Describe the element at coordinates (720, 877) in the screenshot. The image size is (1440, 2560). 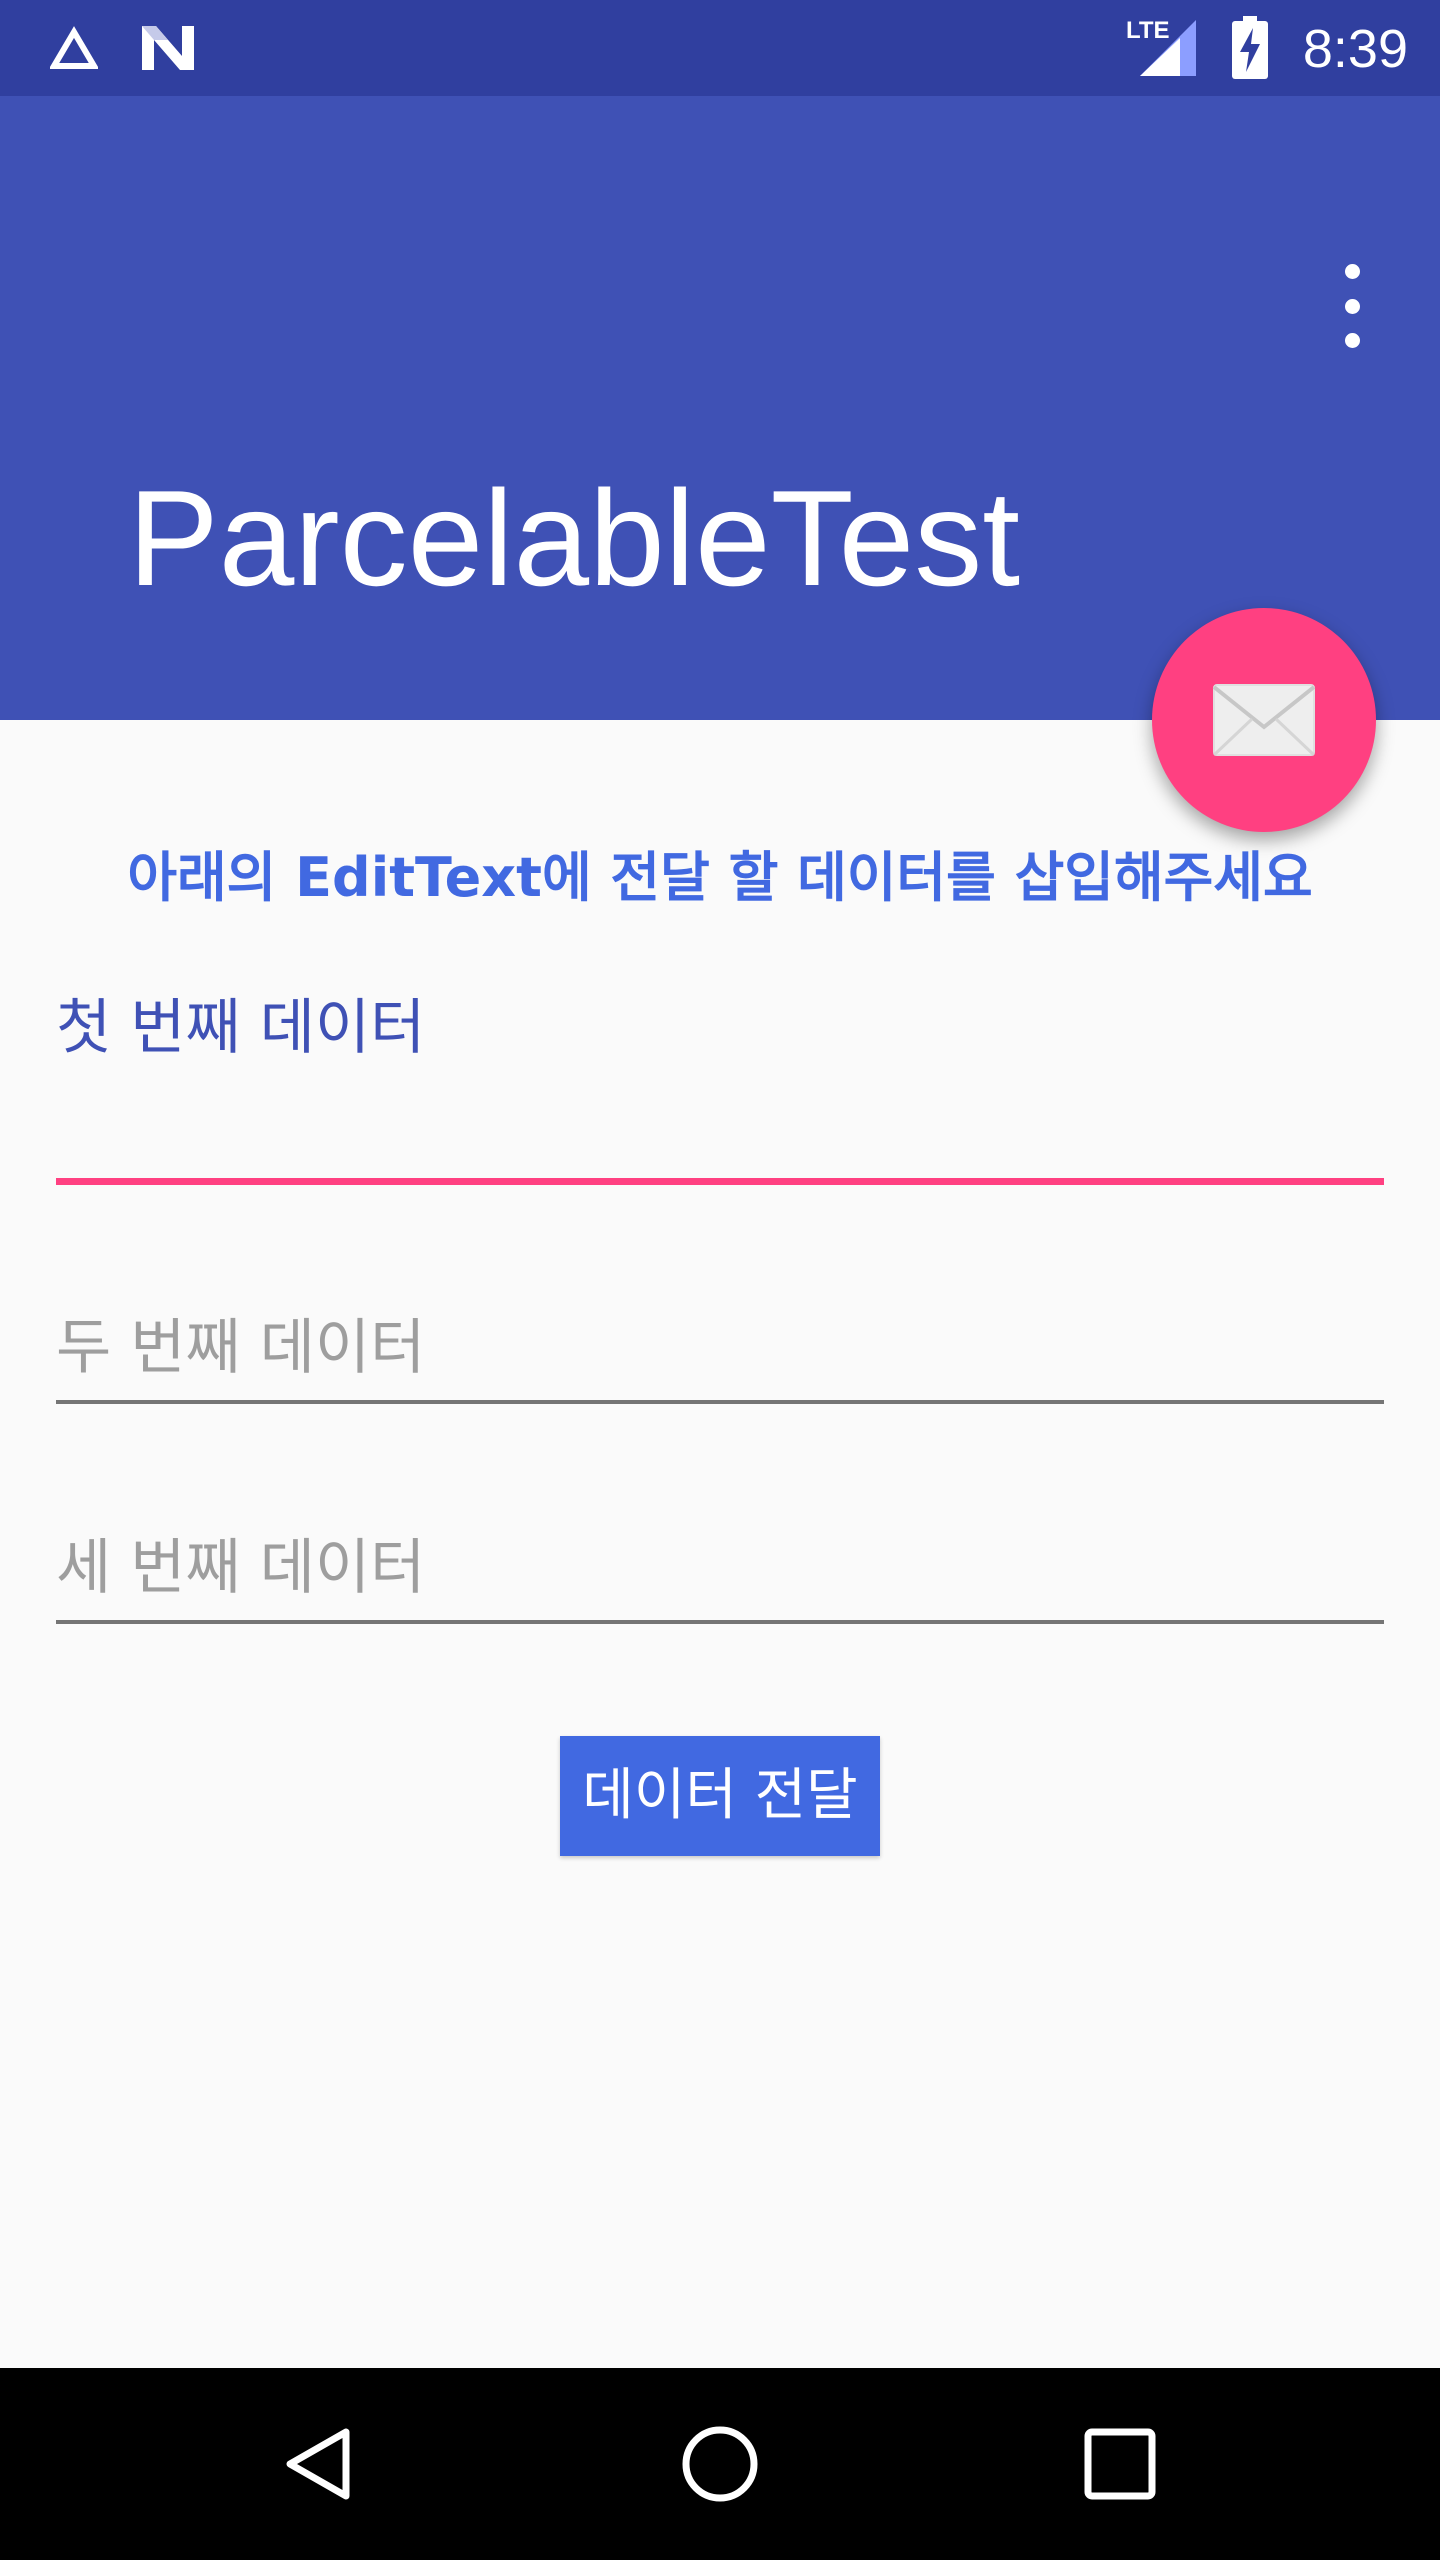
I see `instruction-text: 아래의 EditText에 전달 할 데이터를 삽입해주세요` at that location.